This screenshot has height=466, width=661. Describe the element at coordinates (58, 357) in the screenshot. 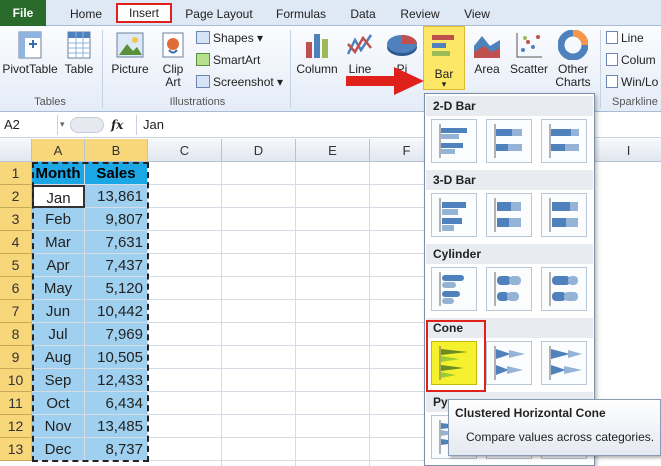

I see `table-cell-month: Aug` at that location.